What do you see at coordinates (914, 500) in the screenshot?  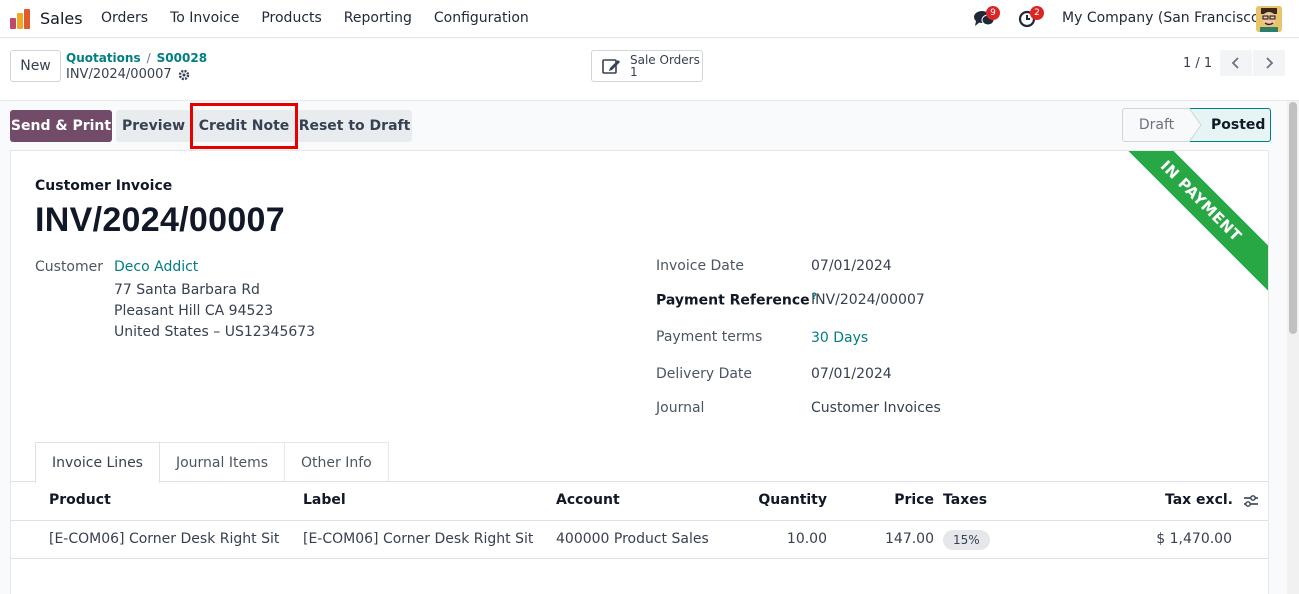 I see `column-price: Price` at bounding box center [914, 500].